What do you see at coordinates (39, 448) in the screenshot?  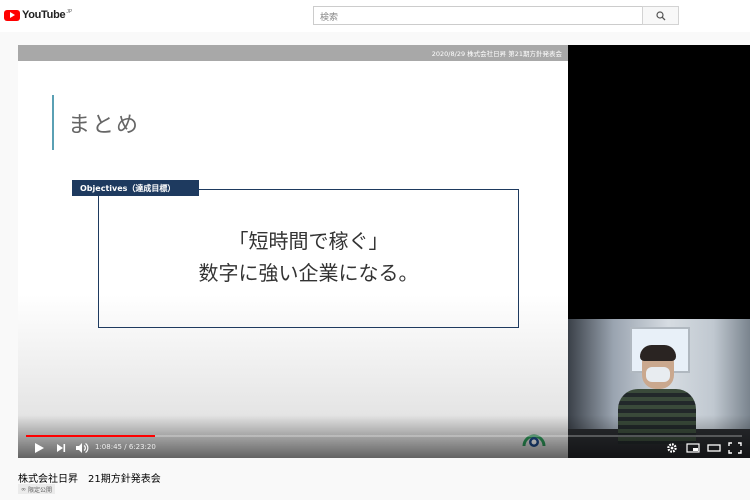 I see `play-icon` at bounding box center [39, 448].